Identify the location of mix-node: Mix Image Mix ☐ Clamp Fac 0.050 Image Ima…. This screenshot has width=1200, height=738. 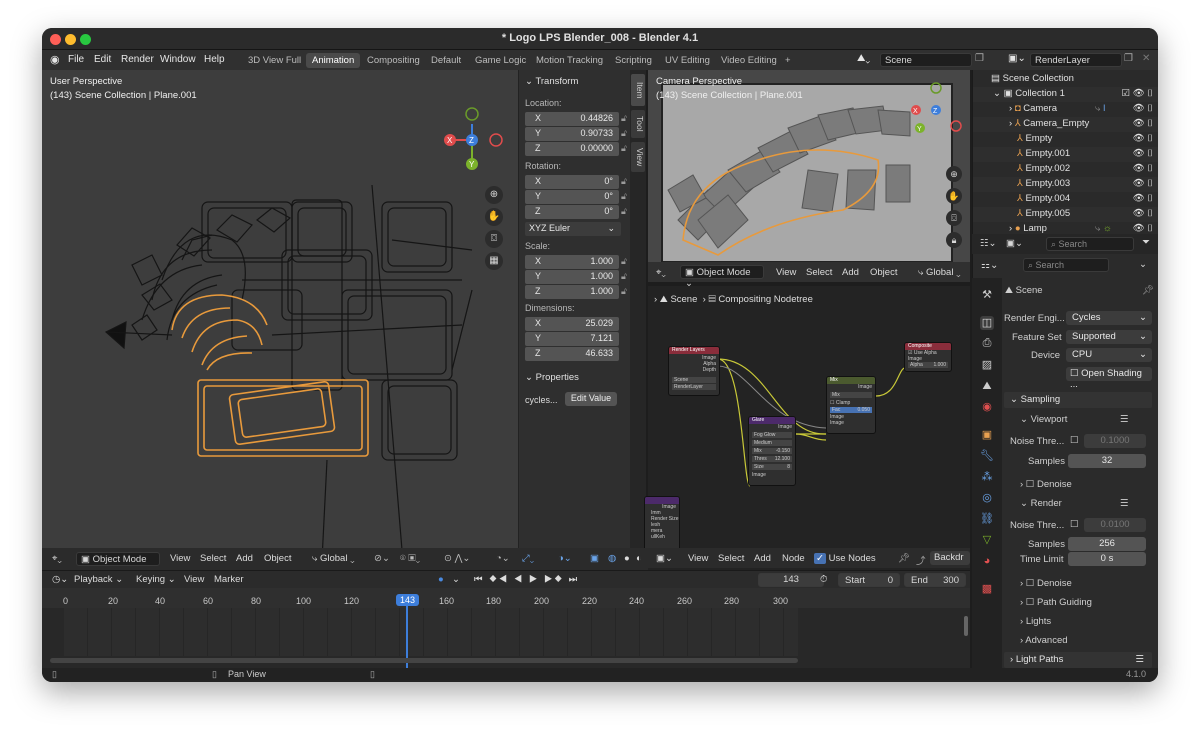
(851, 405).